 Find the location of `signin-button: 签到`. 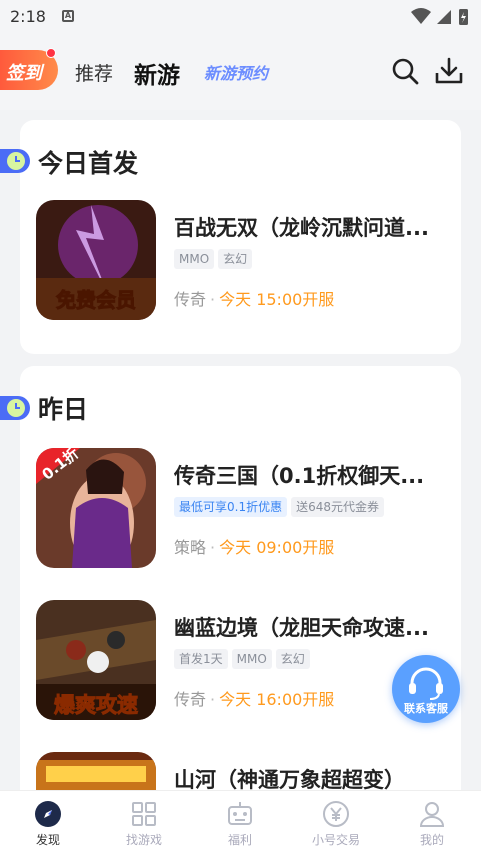

signin-button: 签到 is located at coordinates (29, 69).